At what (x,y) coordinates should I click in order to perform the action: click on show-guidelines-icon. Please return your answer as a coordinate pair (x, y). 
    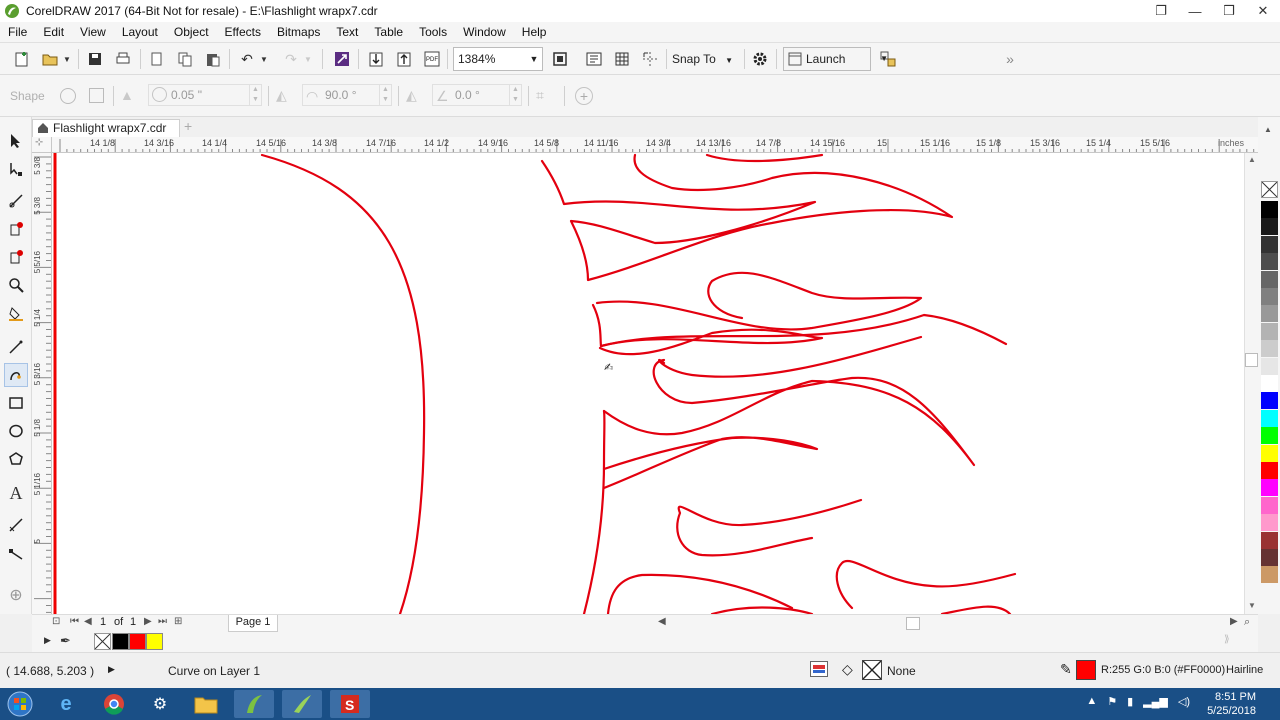
    Looking at the image, I should click on (650, 59).